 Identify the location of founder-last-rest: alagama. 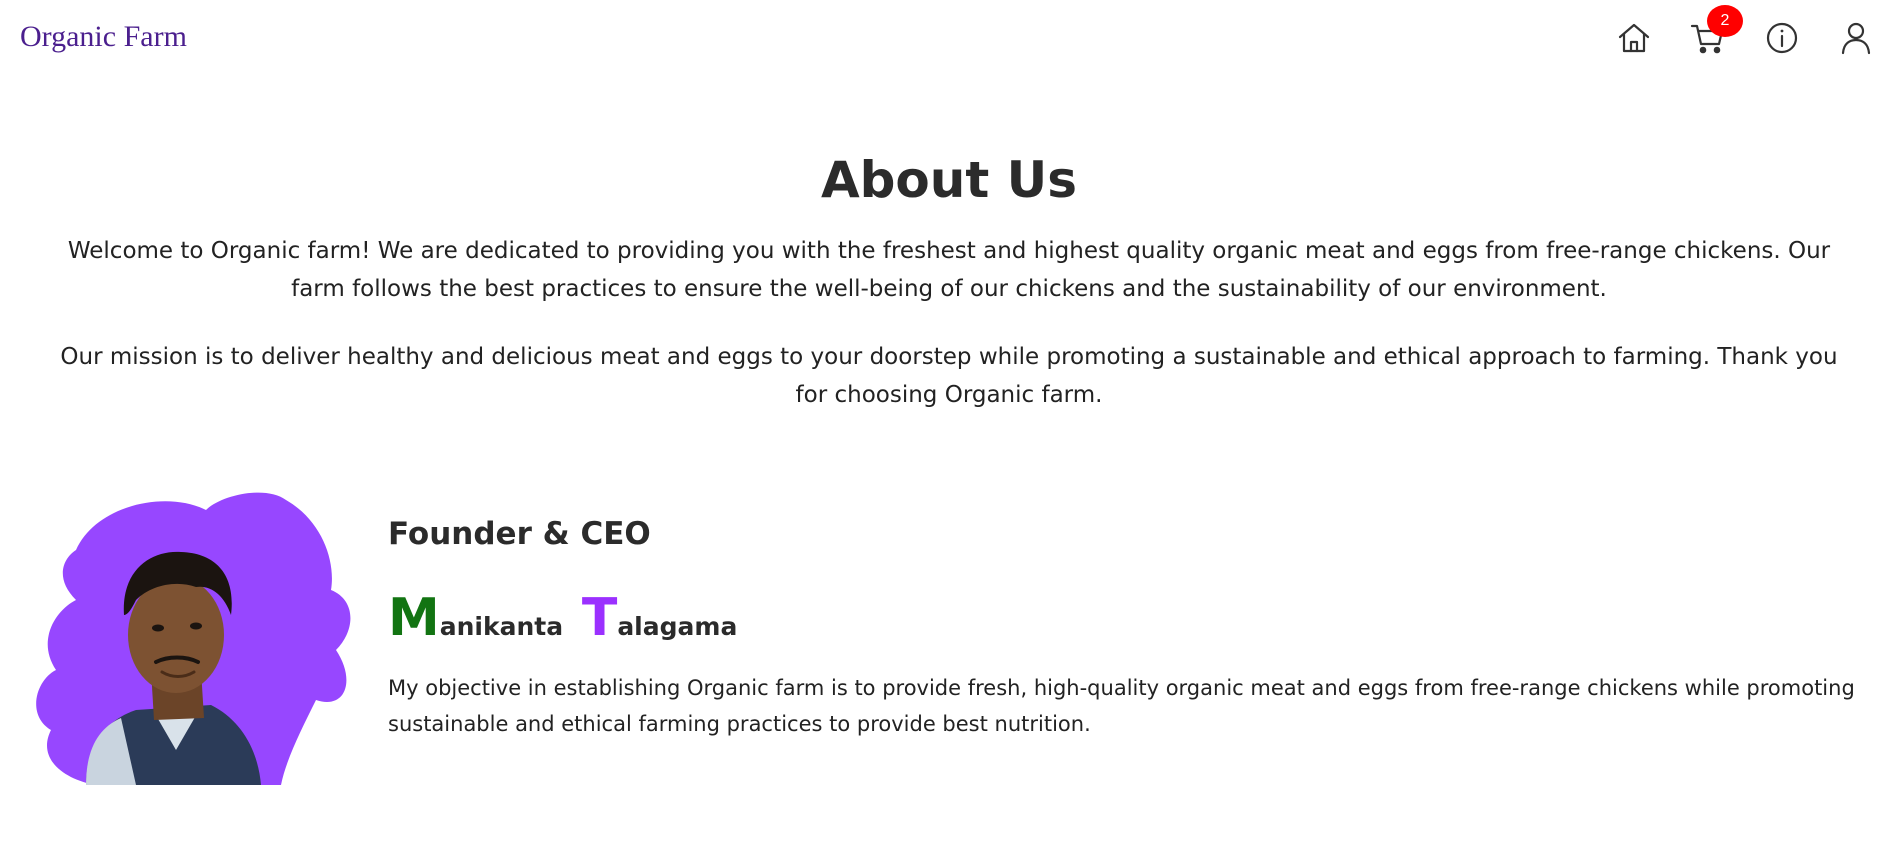
(677, 626).